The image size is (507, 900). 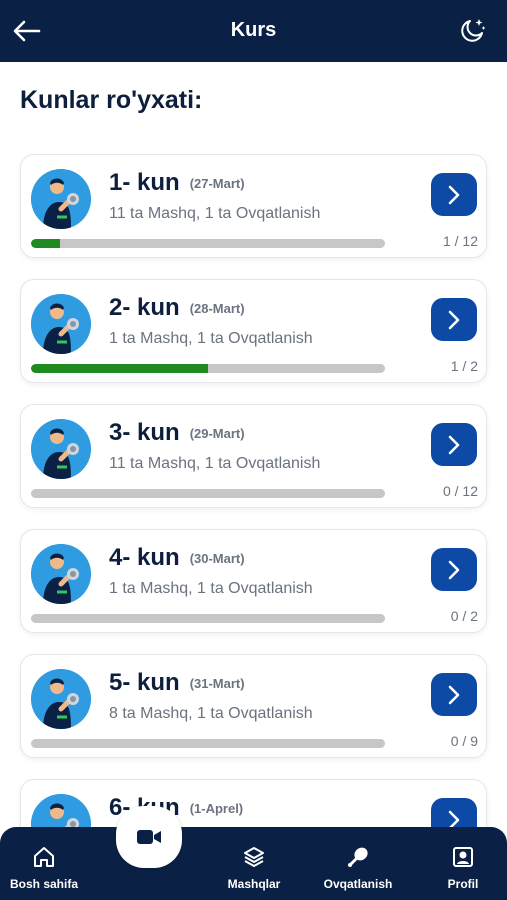 I want to click on progress-count: 0 / 12, so click(x=460, y=491).